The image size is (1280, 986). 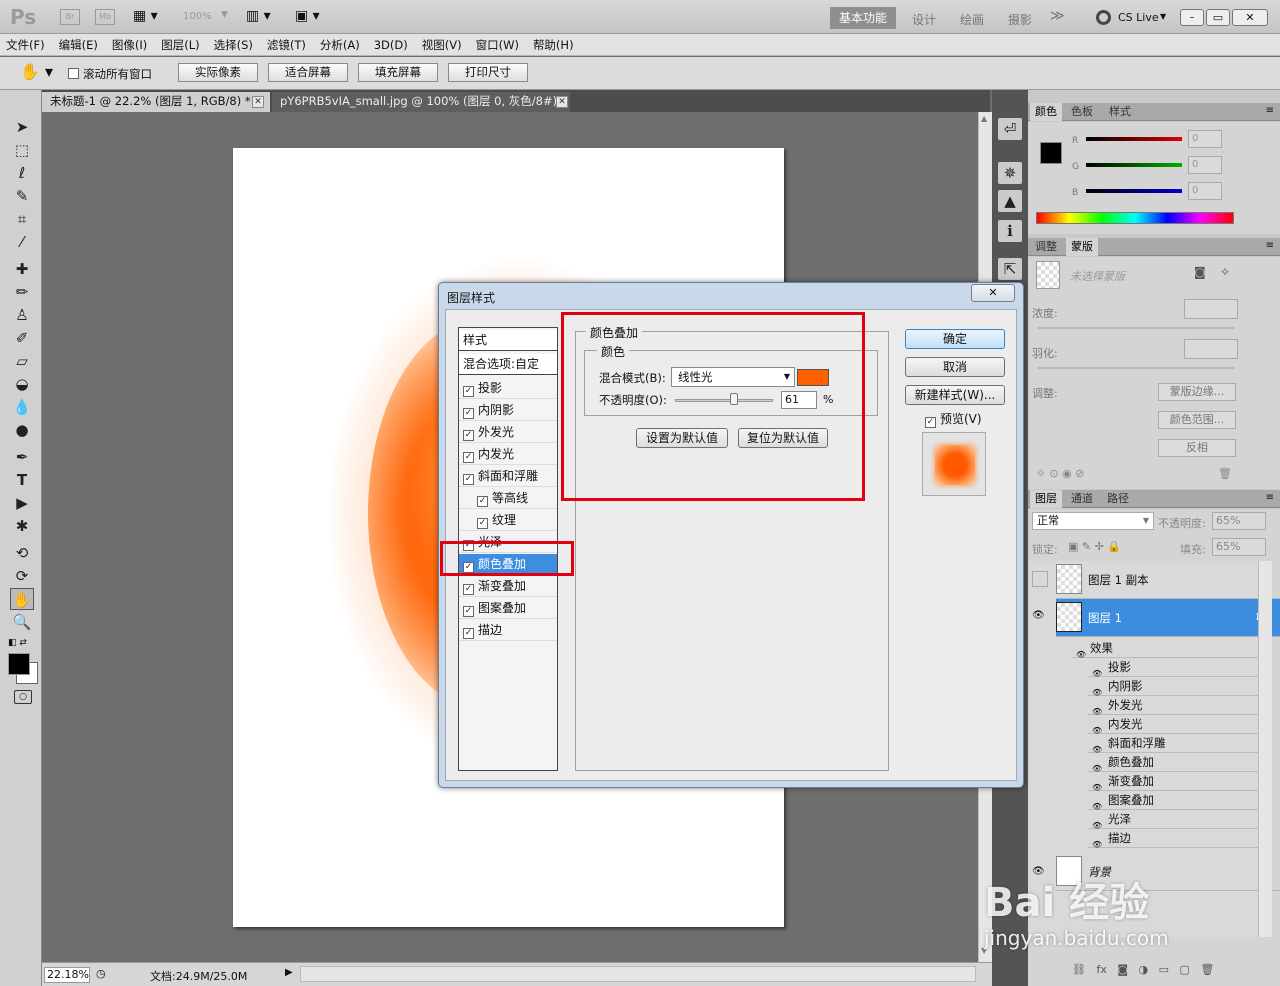 What do you see at coordinates (1173, 782) in the screenshot?
I see `effect-row-gradient-overlay: 👁 渐变叠加` at bounding box center [1173, 782].